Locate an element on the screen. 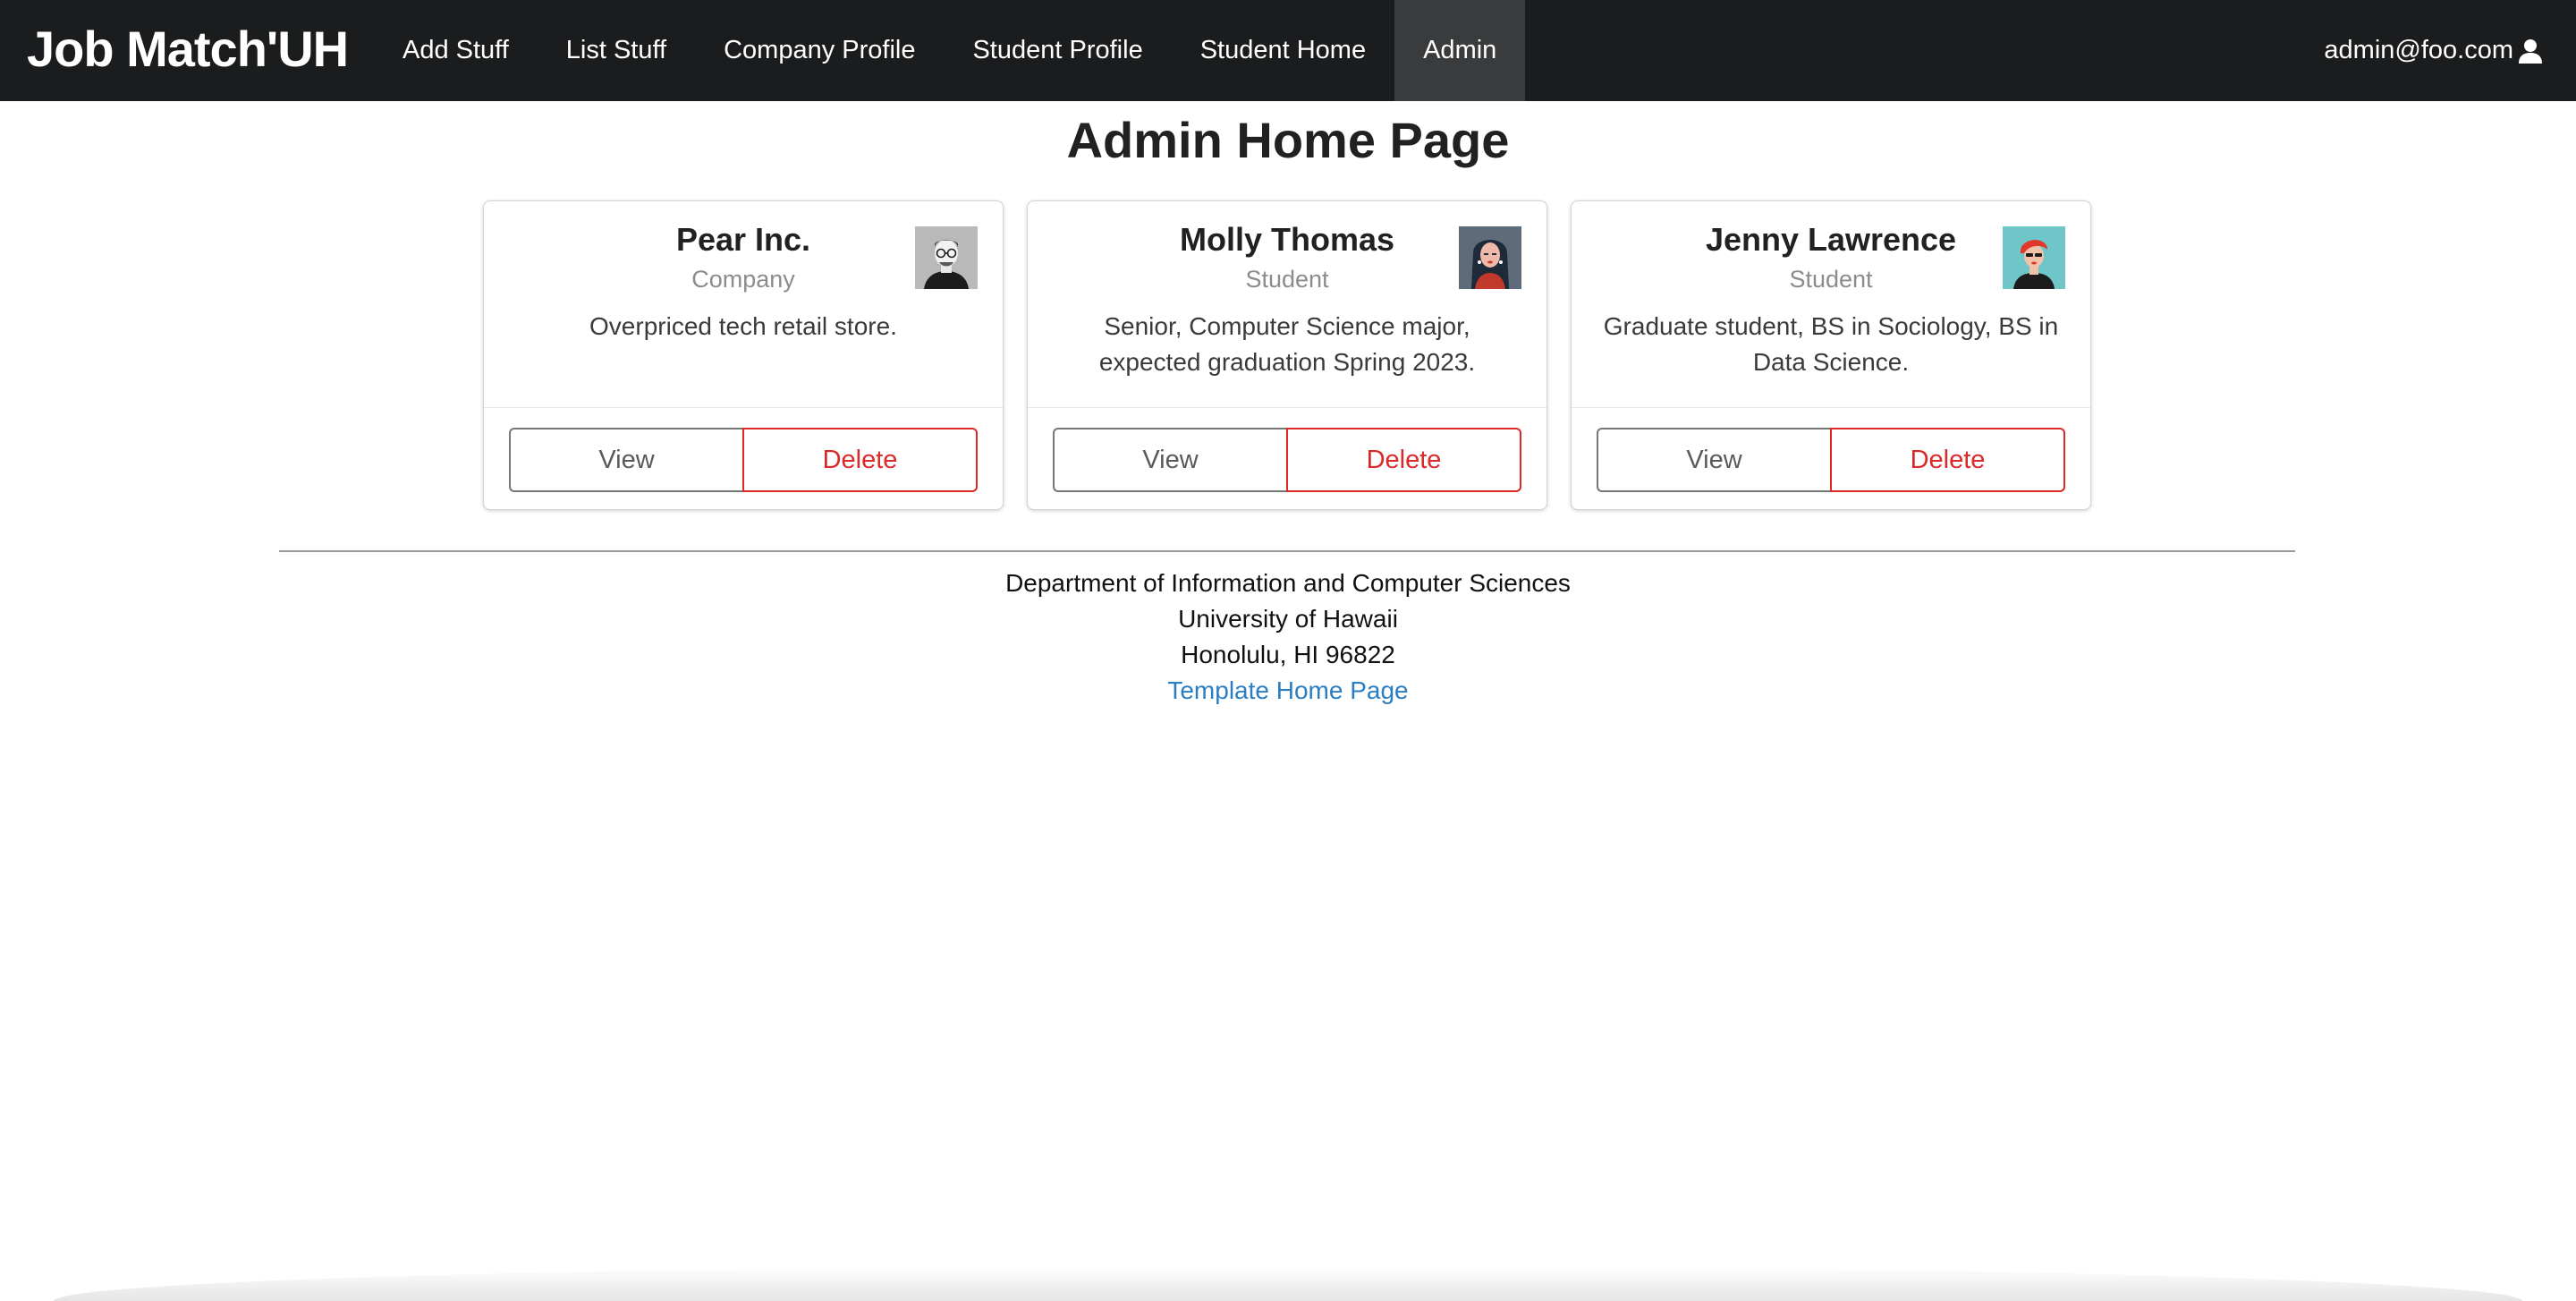  template-home-link: Template Home Page is located at coordinates (1287, 690).